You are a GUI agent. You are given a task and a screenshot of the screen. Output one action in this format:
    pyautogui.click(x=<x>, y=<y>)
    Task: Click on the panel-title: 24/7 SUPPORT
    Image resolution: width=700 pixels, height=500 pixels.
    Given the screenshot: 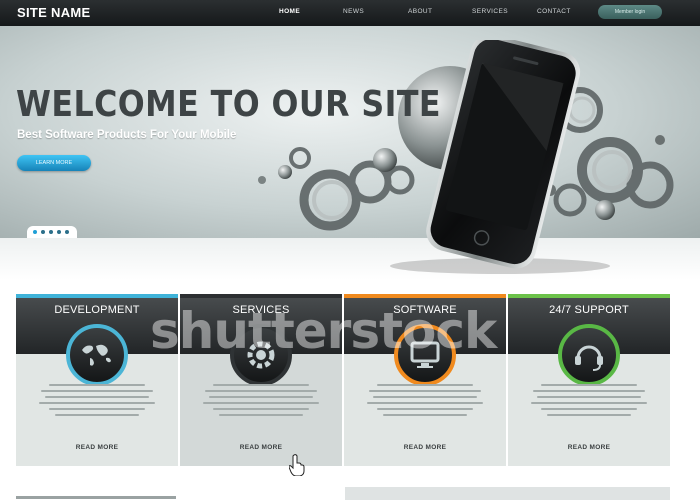 What is the action you would take?
    pyautogui.click(x=589, y=310)
    